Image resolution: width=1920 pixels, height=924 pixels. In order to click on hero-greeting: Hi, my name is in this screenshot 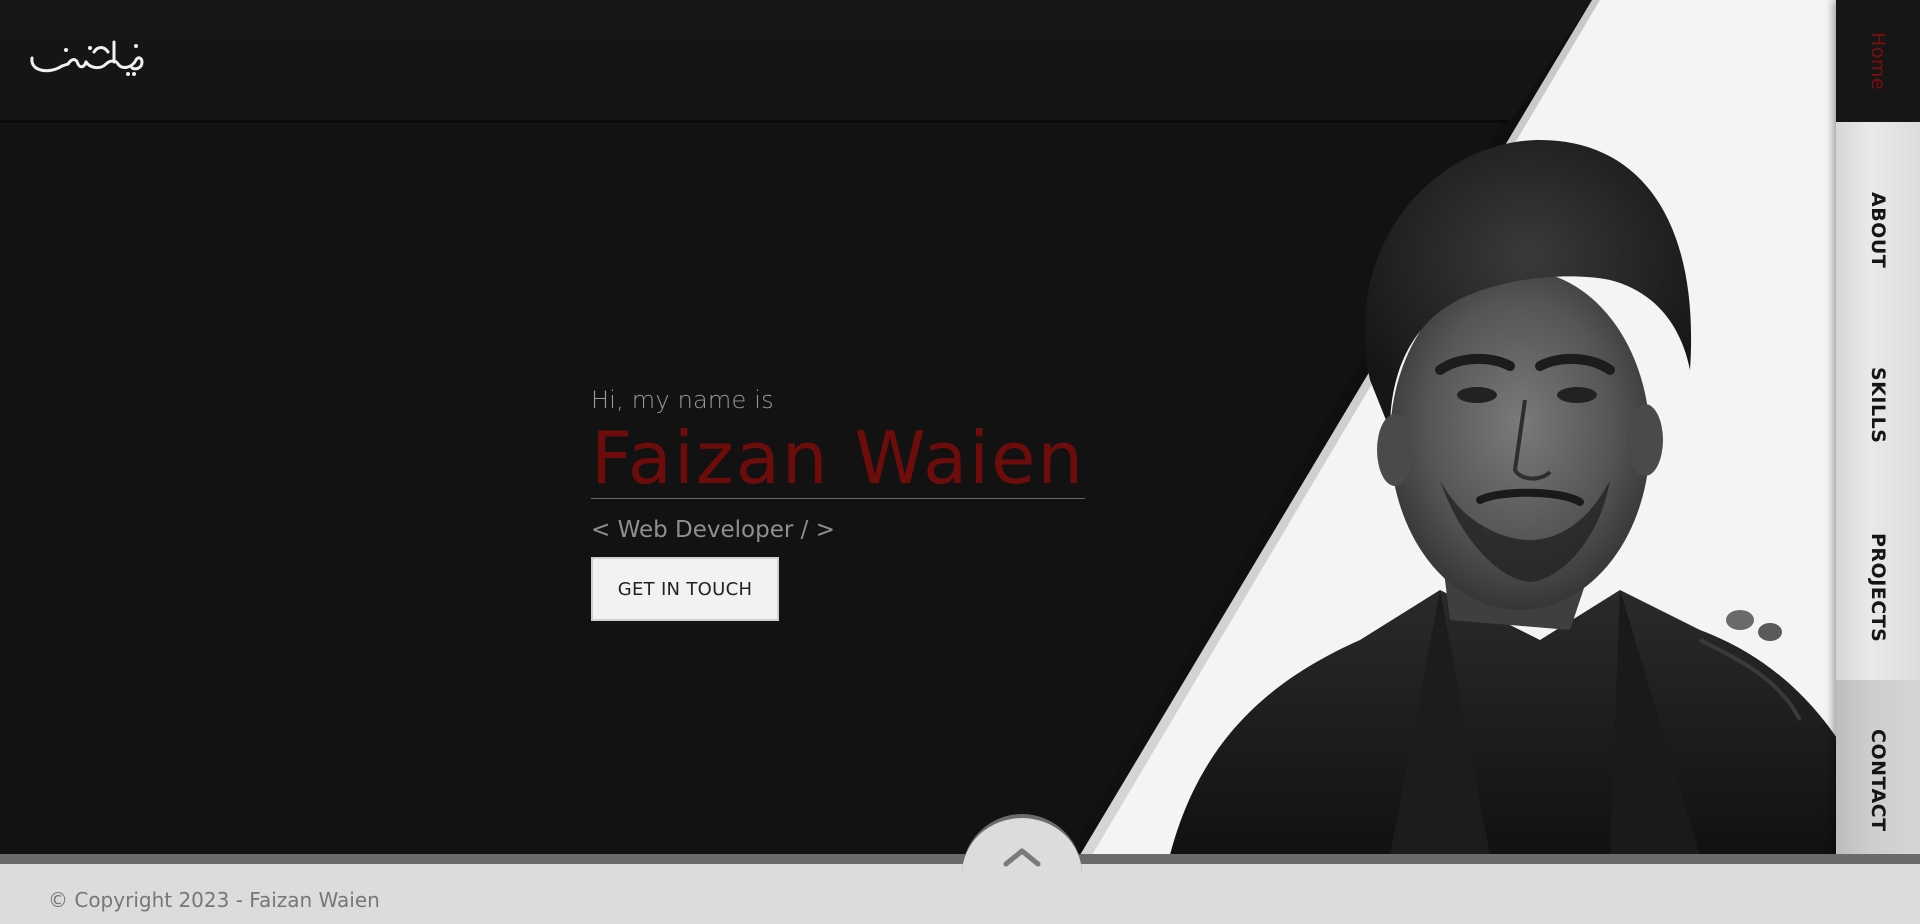, I will do `click(682, 400)`.